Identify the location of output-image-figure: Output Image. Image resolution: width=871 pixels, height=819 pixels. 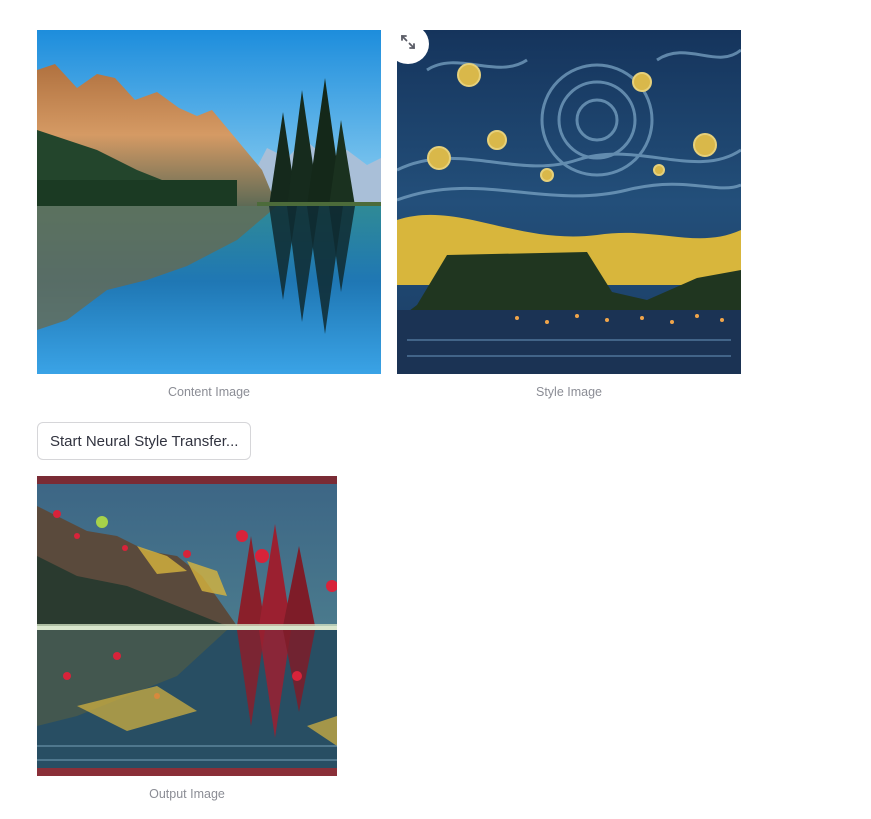
(187, 638).